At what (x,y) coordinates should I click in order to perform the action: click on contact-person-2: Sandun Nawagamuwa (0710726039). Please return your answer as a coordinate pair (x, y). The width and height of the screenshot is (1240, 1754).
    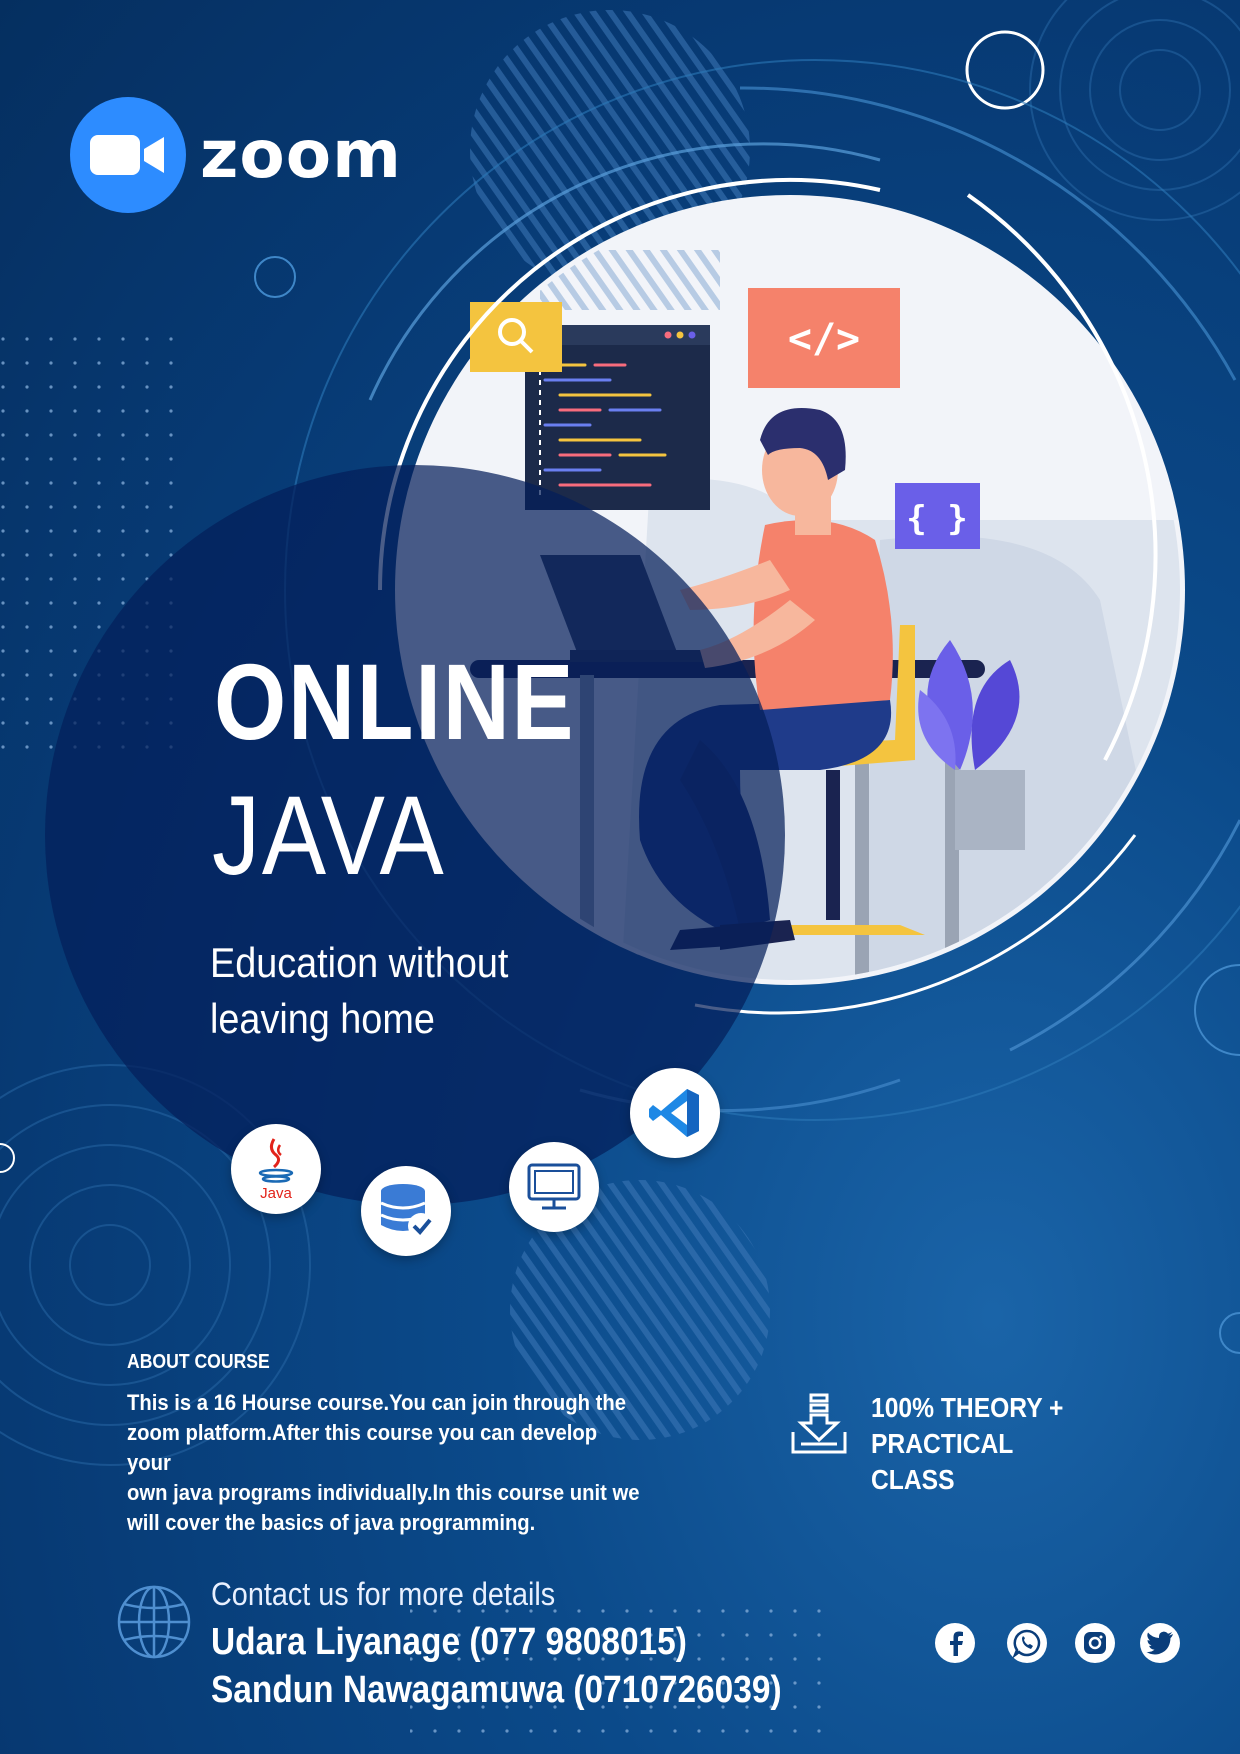
    Looking at the image, I should click on (496, 1690).